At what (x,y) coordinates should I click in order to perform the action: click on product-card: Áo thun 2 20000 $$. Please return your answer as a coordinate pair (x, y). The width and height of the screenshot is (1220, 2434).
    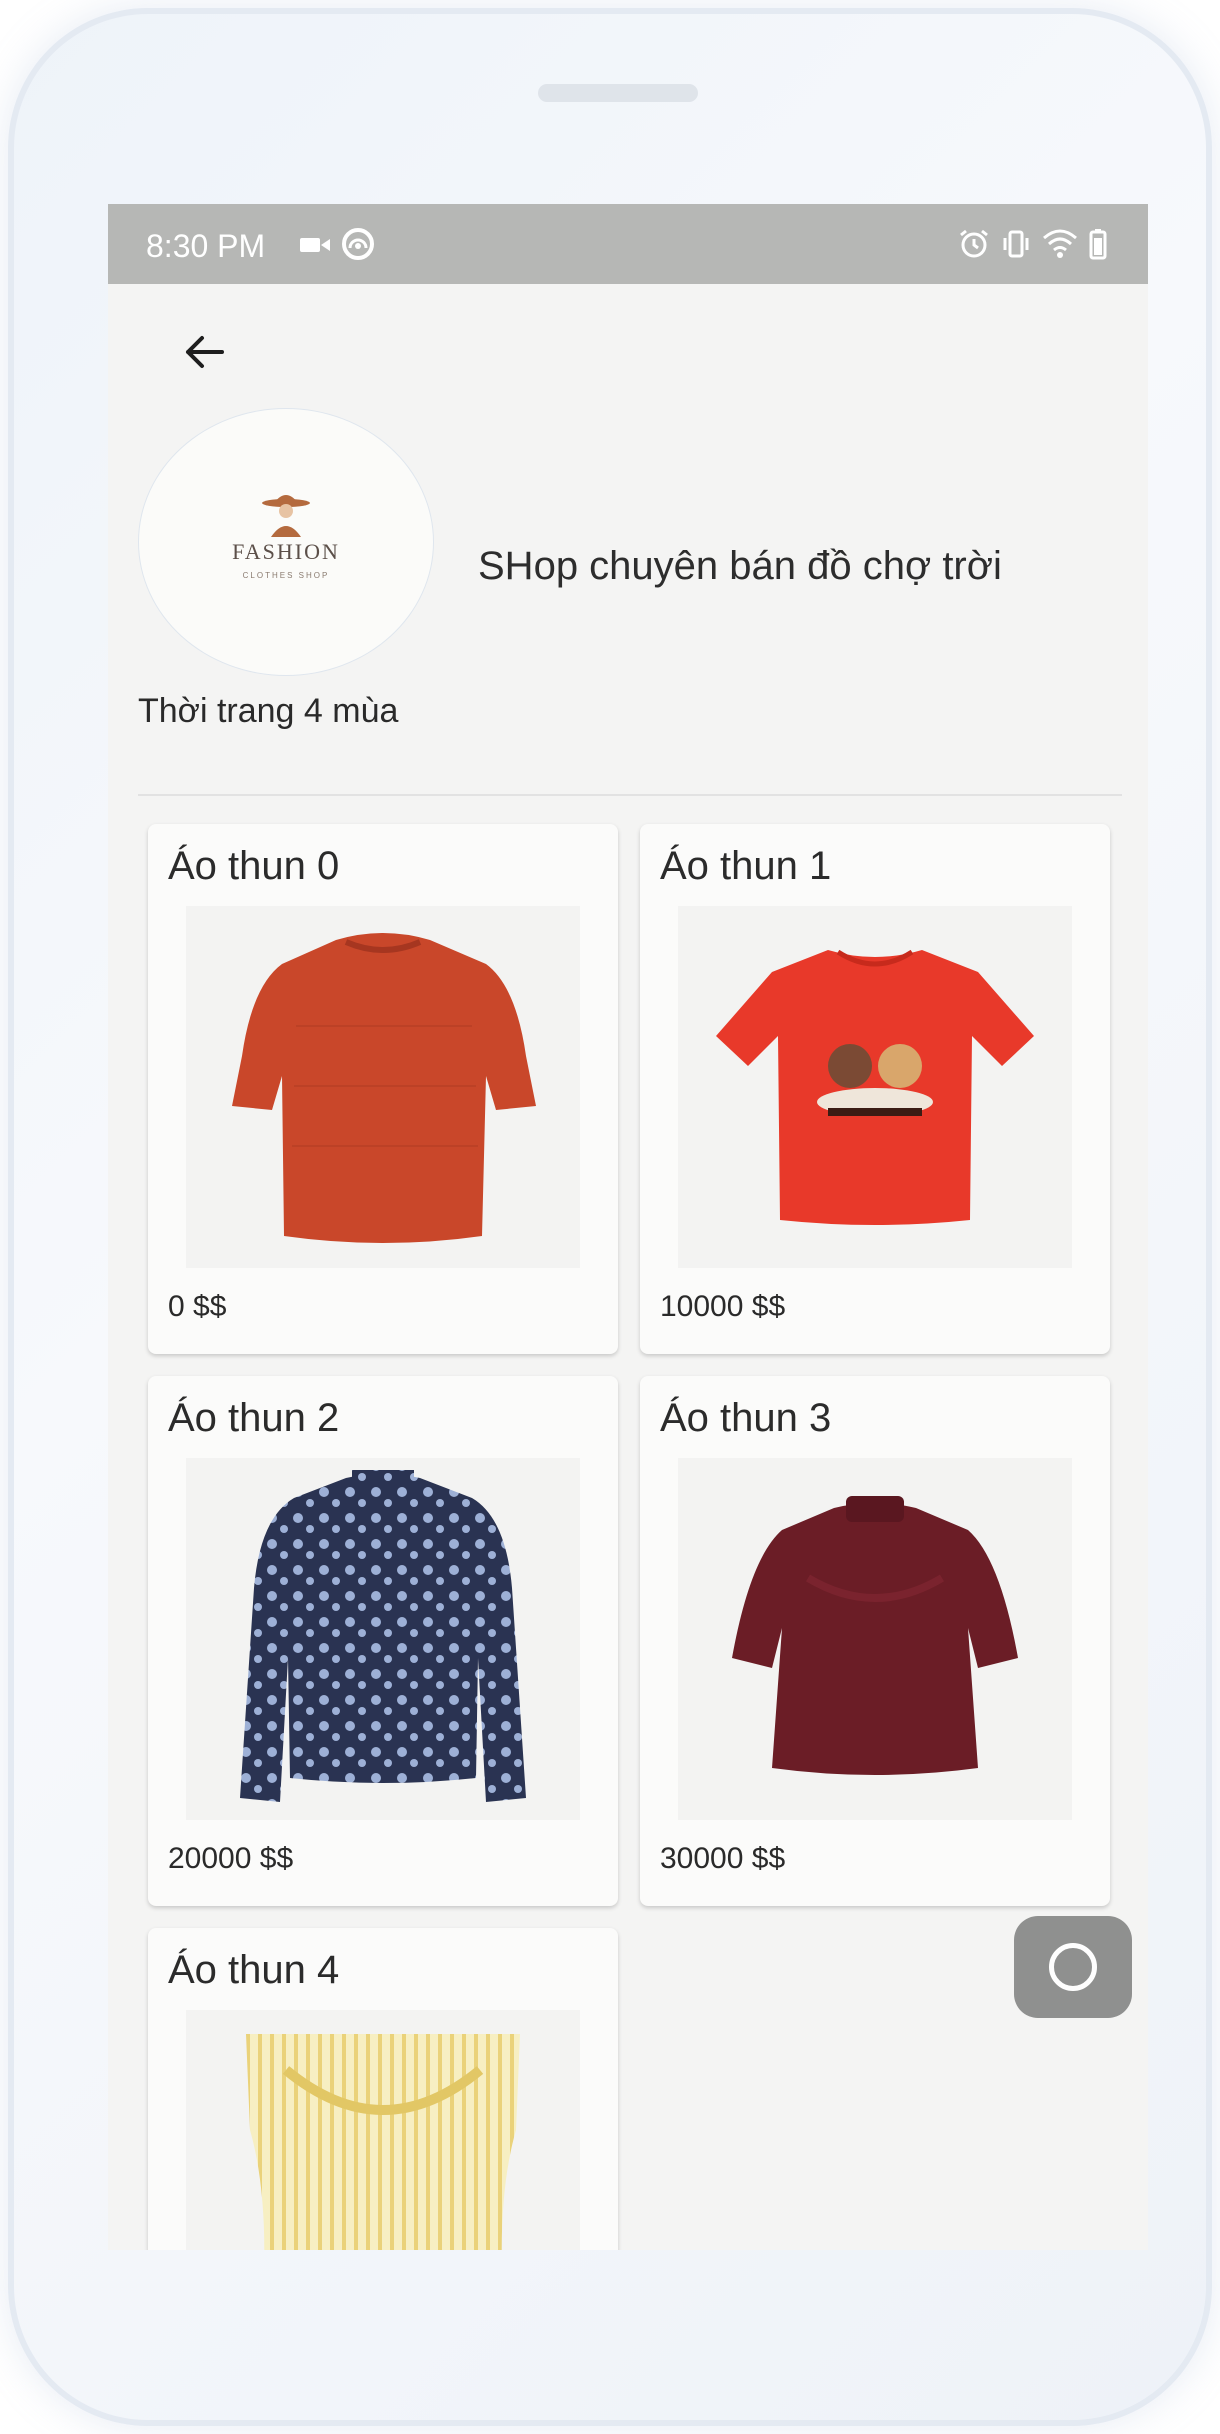
    Looking at the image, I should click on (383, 1641).